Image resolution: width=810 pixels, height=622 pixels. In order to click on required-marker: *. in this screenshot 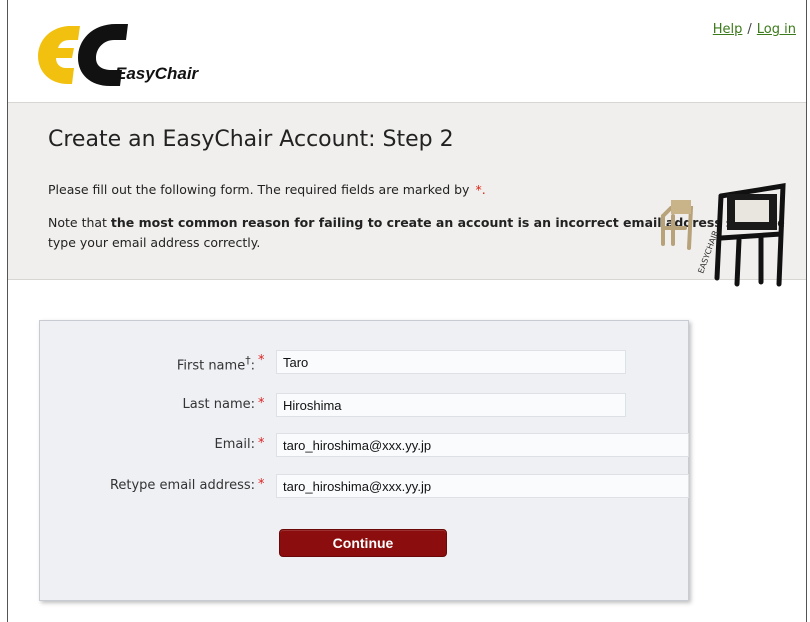, I will do `click(480, 189)`.